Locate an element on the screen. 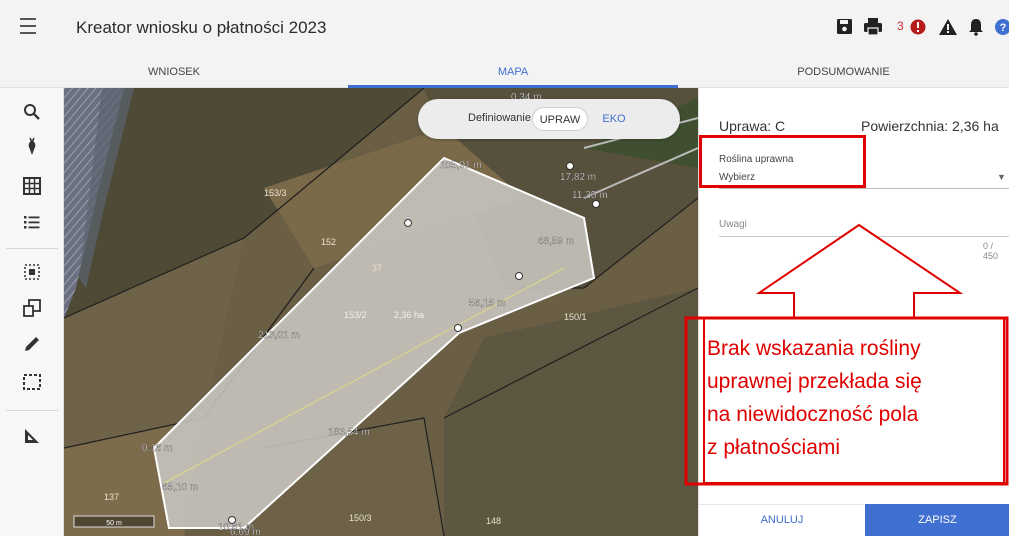  measure-label: 56,15 m is located at coordinates (487, 303).